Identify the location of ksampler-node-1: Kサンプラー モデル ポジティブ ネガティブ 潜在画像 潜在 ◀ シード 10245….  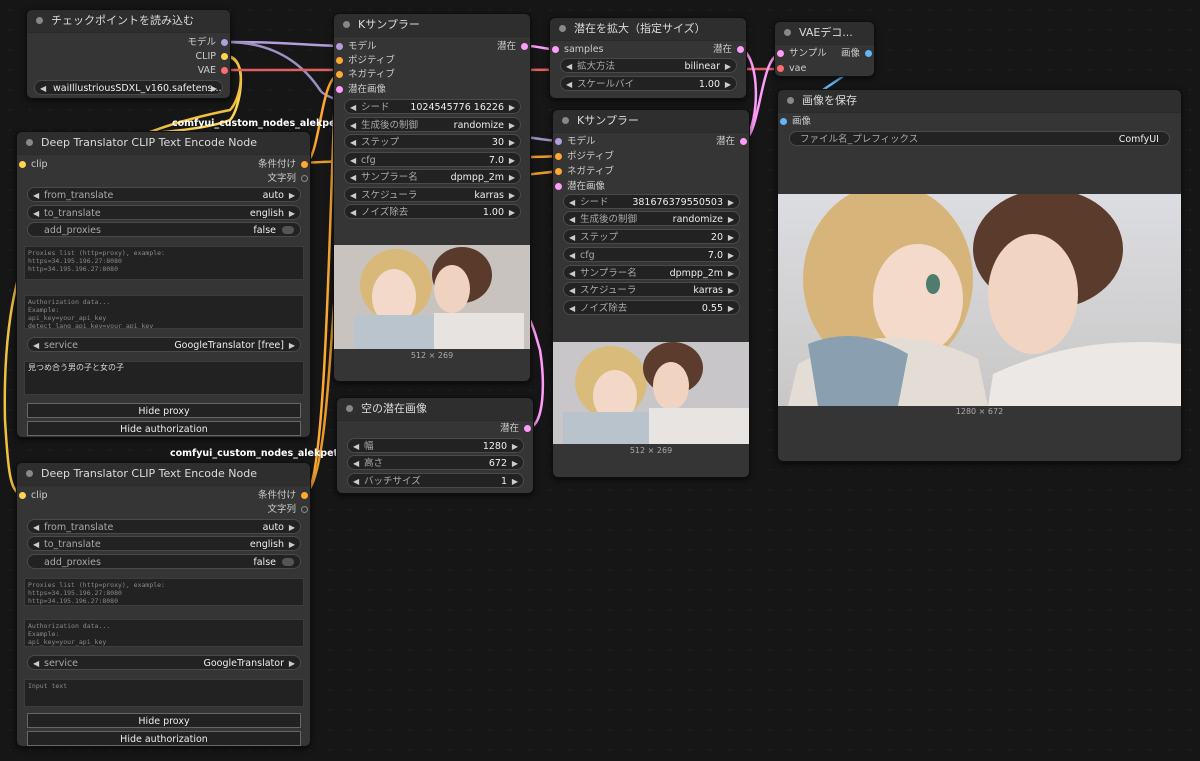
(432, 197).